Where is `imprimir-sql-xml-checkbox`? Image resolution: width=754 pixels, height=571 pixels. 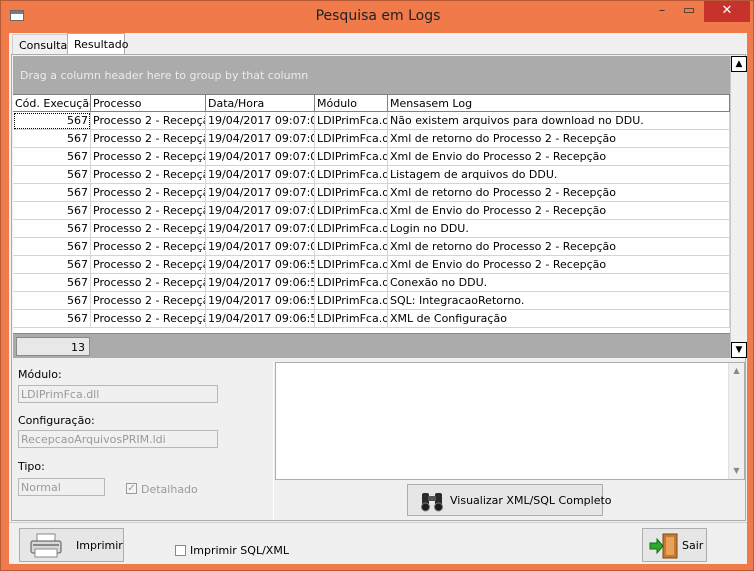 imprimir-sql-xml-checkbox is located at coordinates (180, 550).